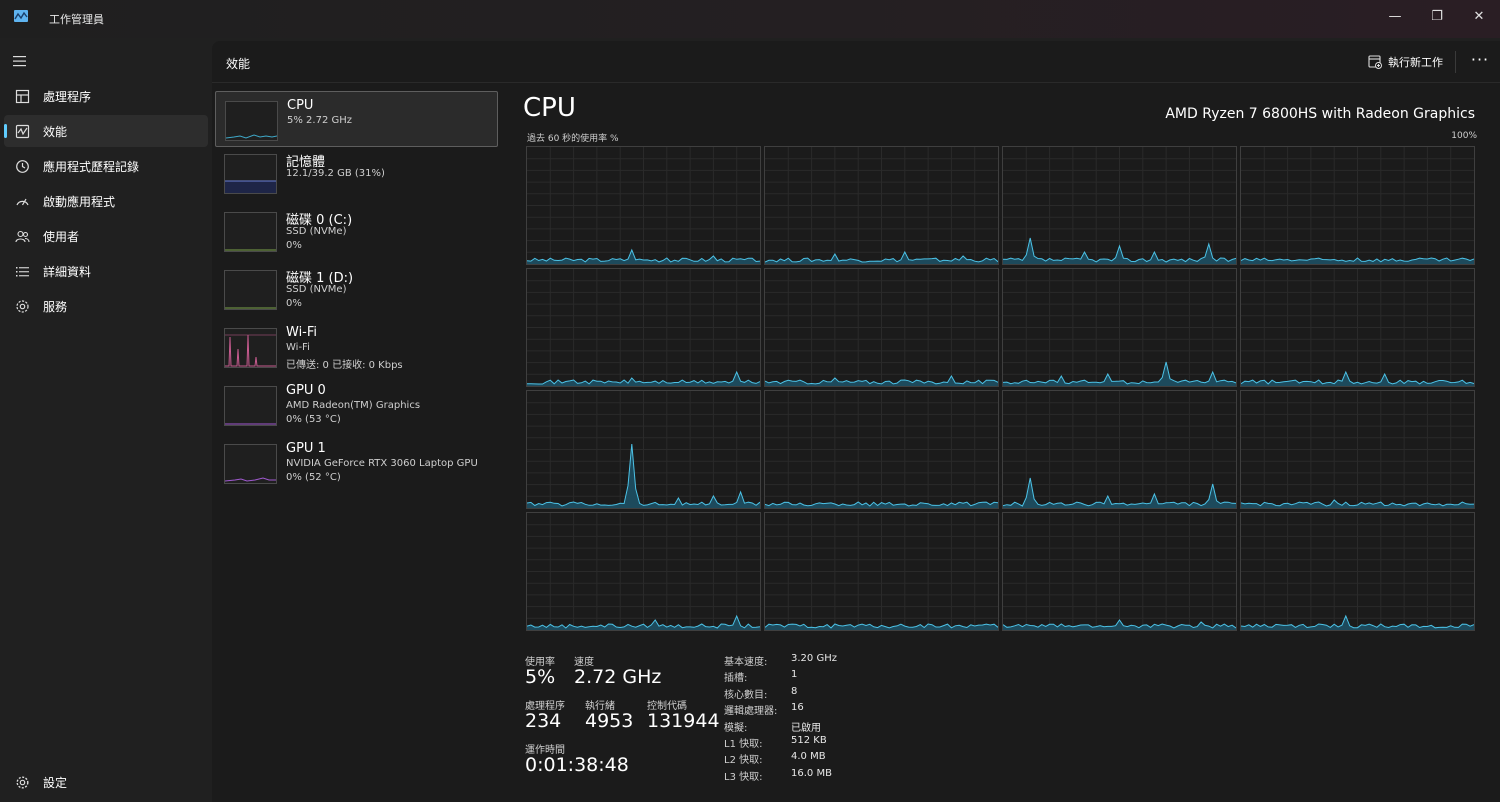 This screenshot has height=802, width=1500. What do you see at coordinates (61, 237) in the screenshot?
I see `sidebar-item-label: 使用者` at bounding box center [61, 237].